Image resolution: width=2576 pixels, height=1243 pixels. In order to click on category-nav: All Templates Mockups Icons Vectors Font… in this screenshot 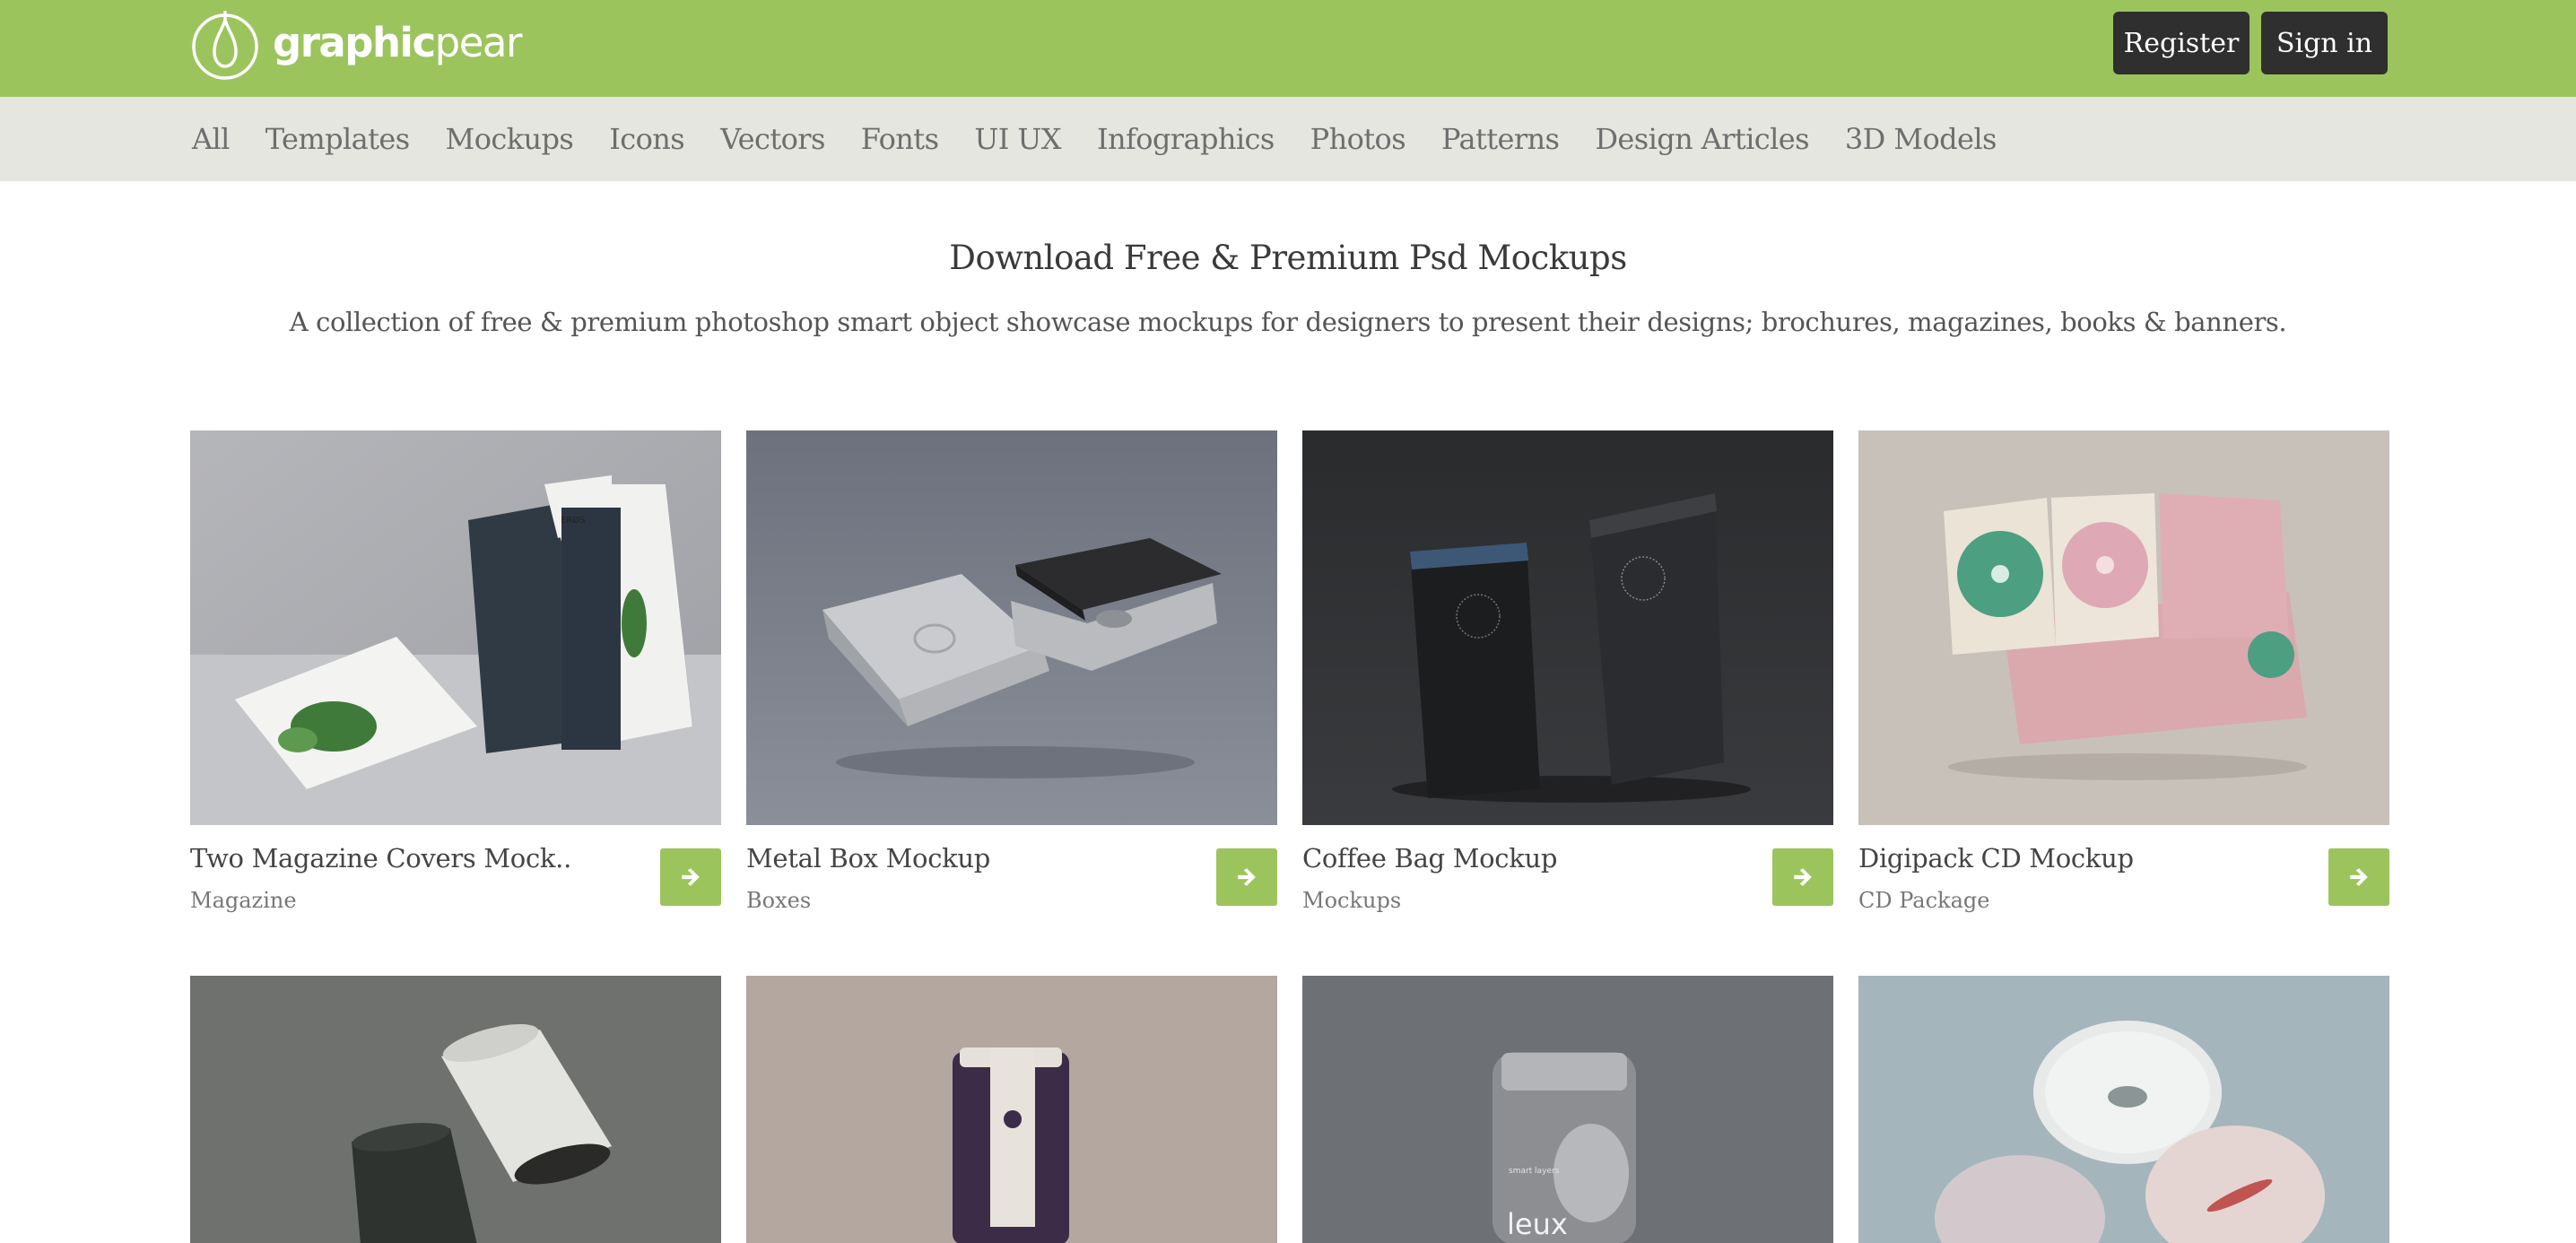, I will do `click(1288, 139)`.